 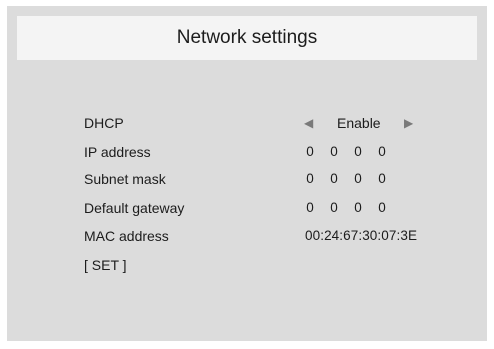 What do you see at coordinates (359, 123) in the screenshot?
I see `dhcp-value: Enable` at bounding box center [359, 123].